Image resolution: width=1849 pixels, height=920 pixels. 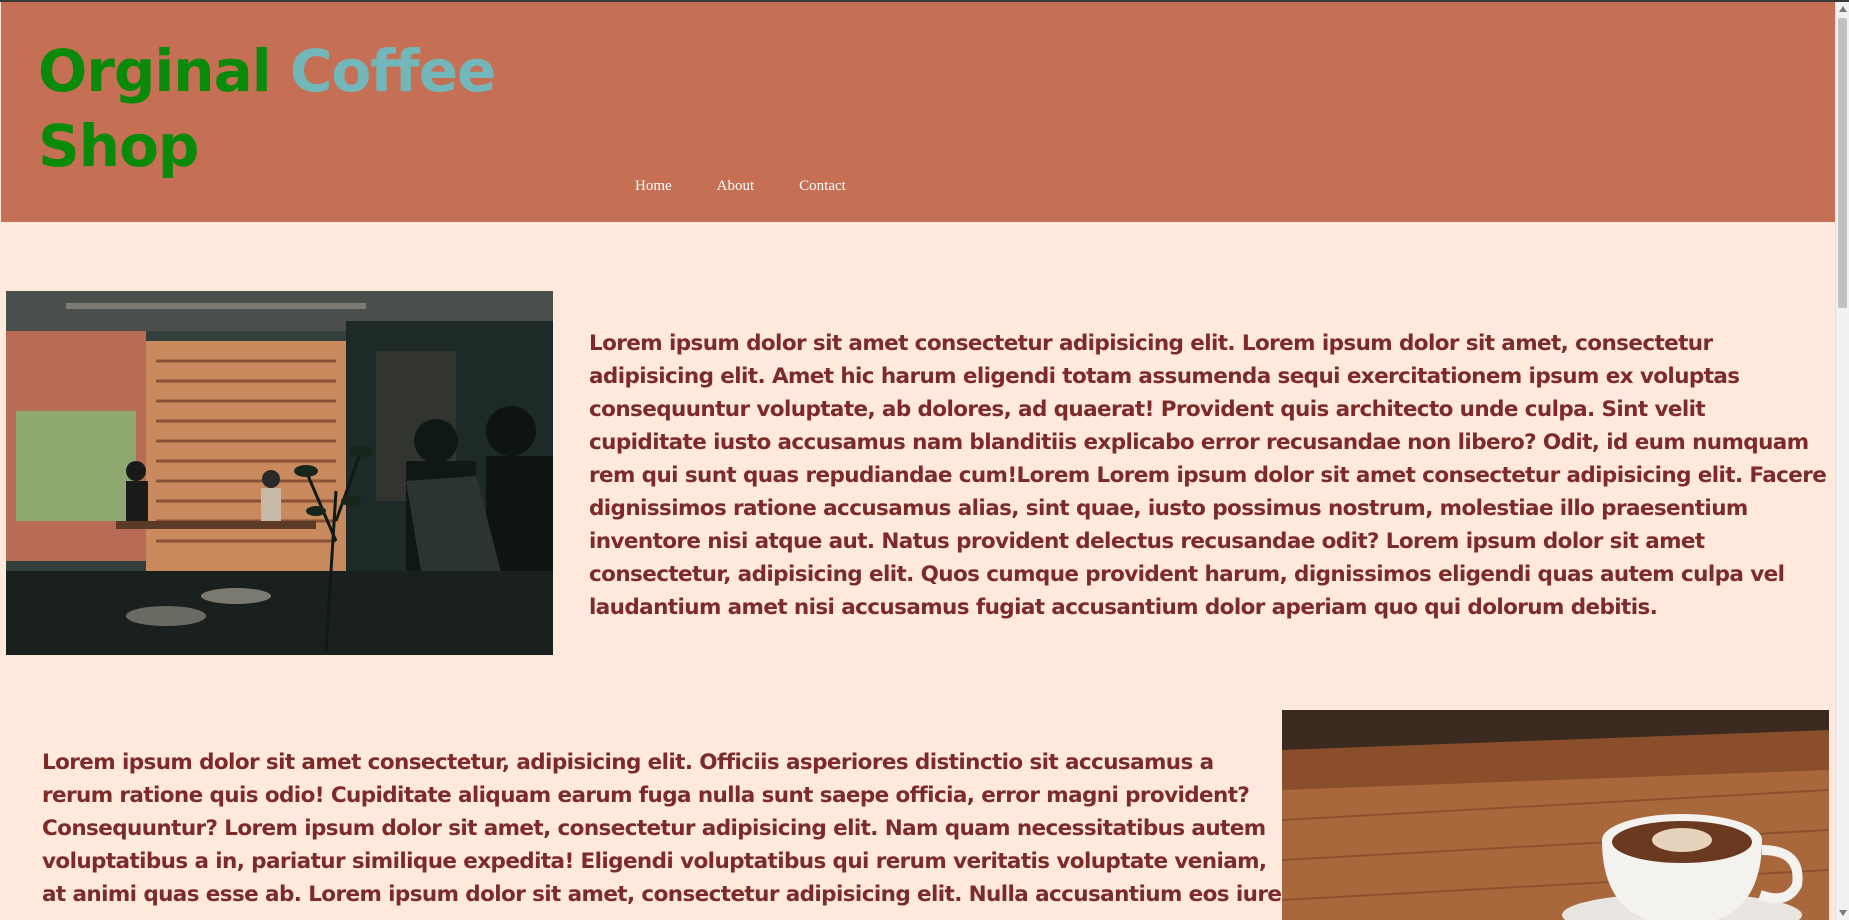 What do you see at coordinates (1842, 9) in the screenshot?
I see `scroll-up-arrow-icon` at bounding box center [1842, 9].